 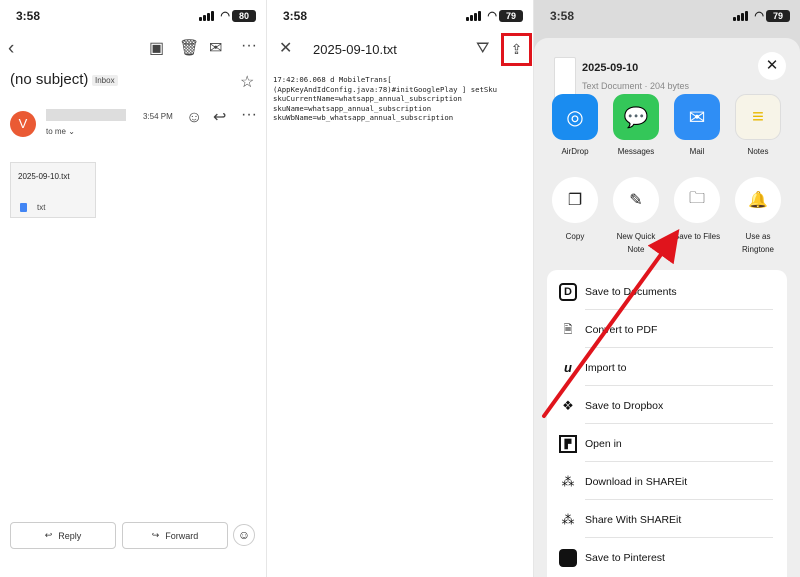 What do you see at coordinates (86, 115) in the screenshot?
I see `sender-name-redacted` at bounding box center [86, 115].